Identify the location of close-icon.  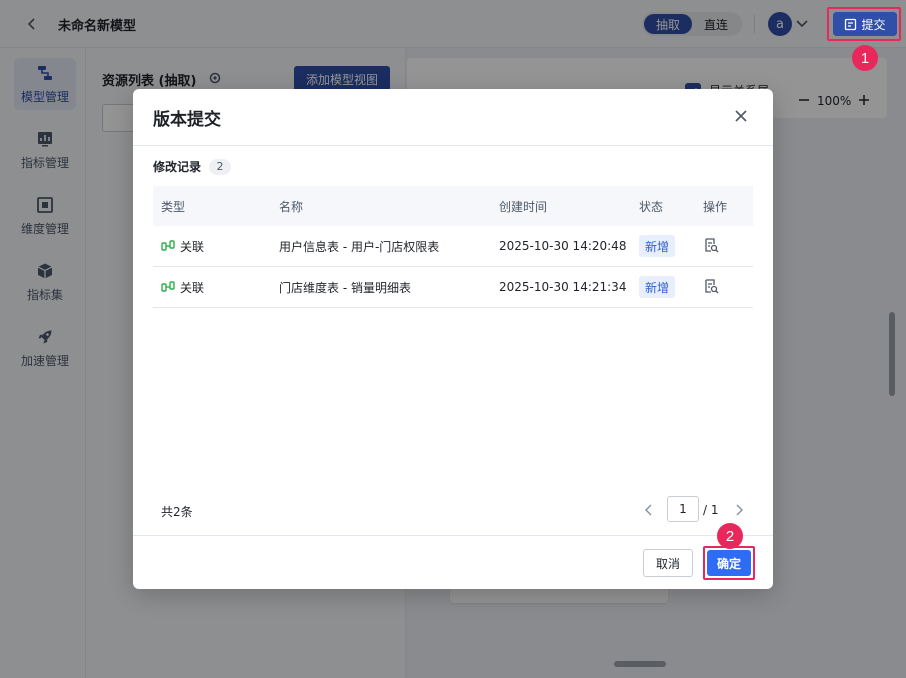
(741, 116).